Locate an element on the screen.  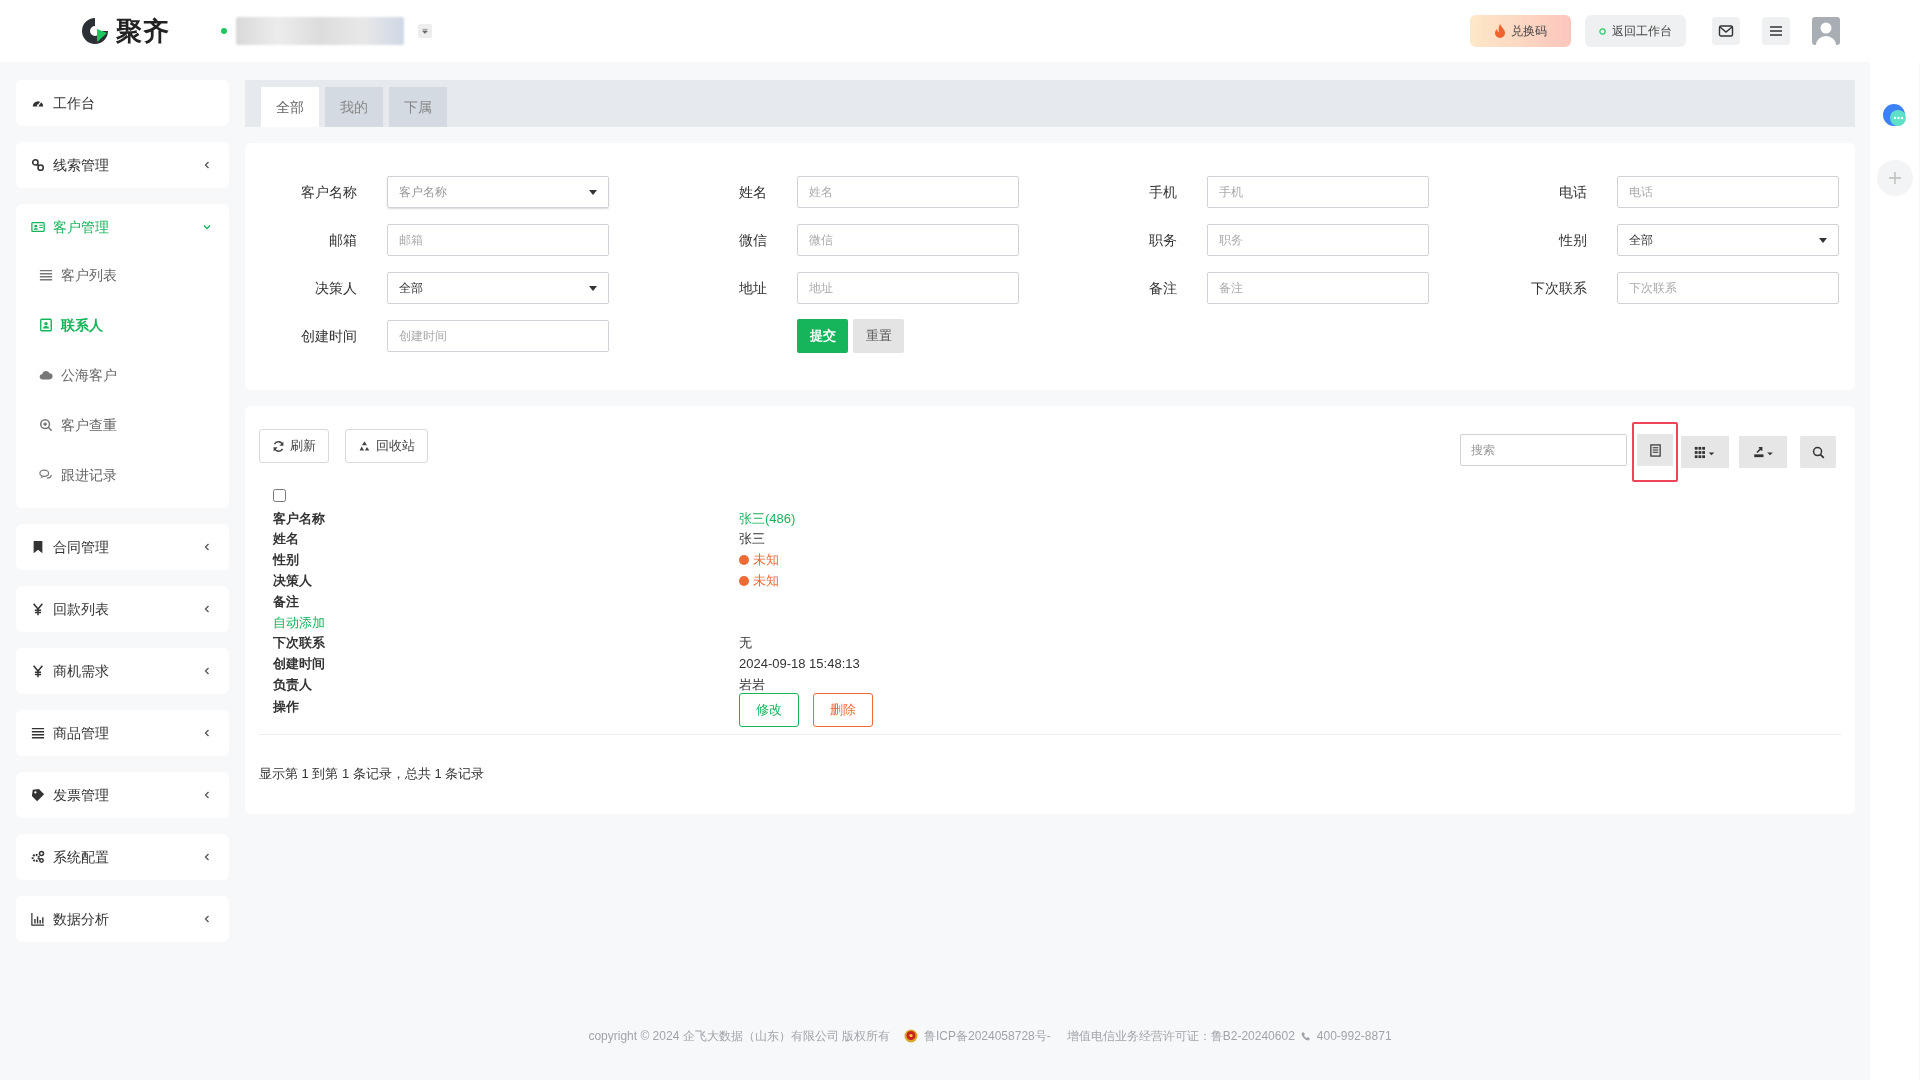
input-field: 微信 is located at coordinates (908, 240).